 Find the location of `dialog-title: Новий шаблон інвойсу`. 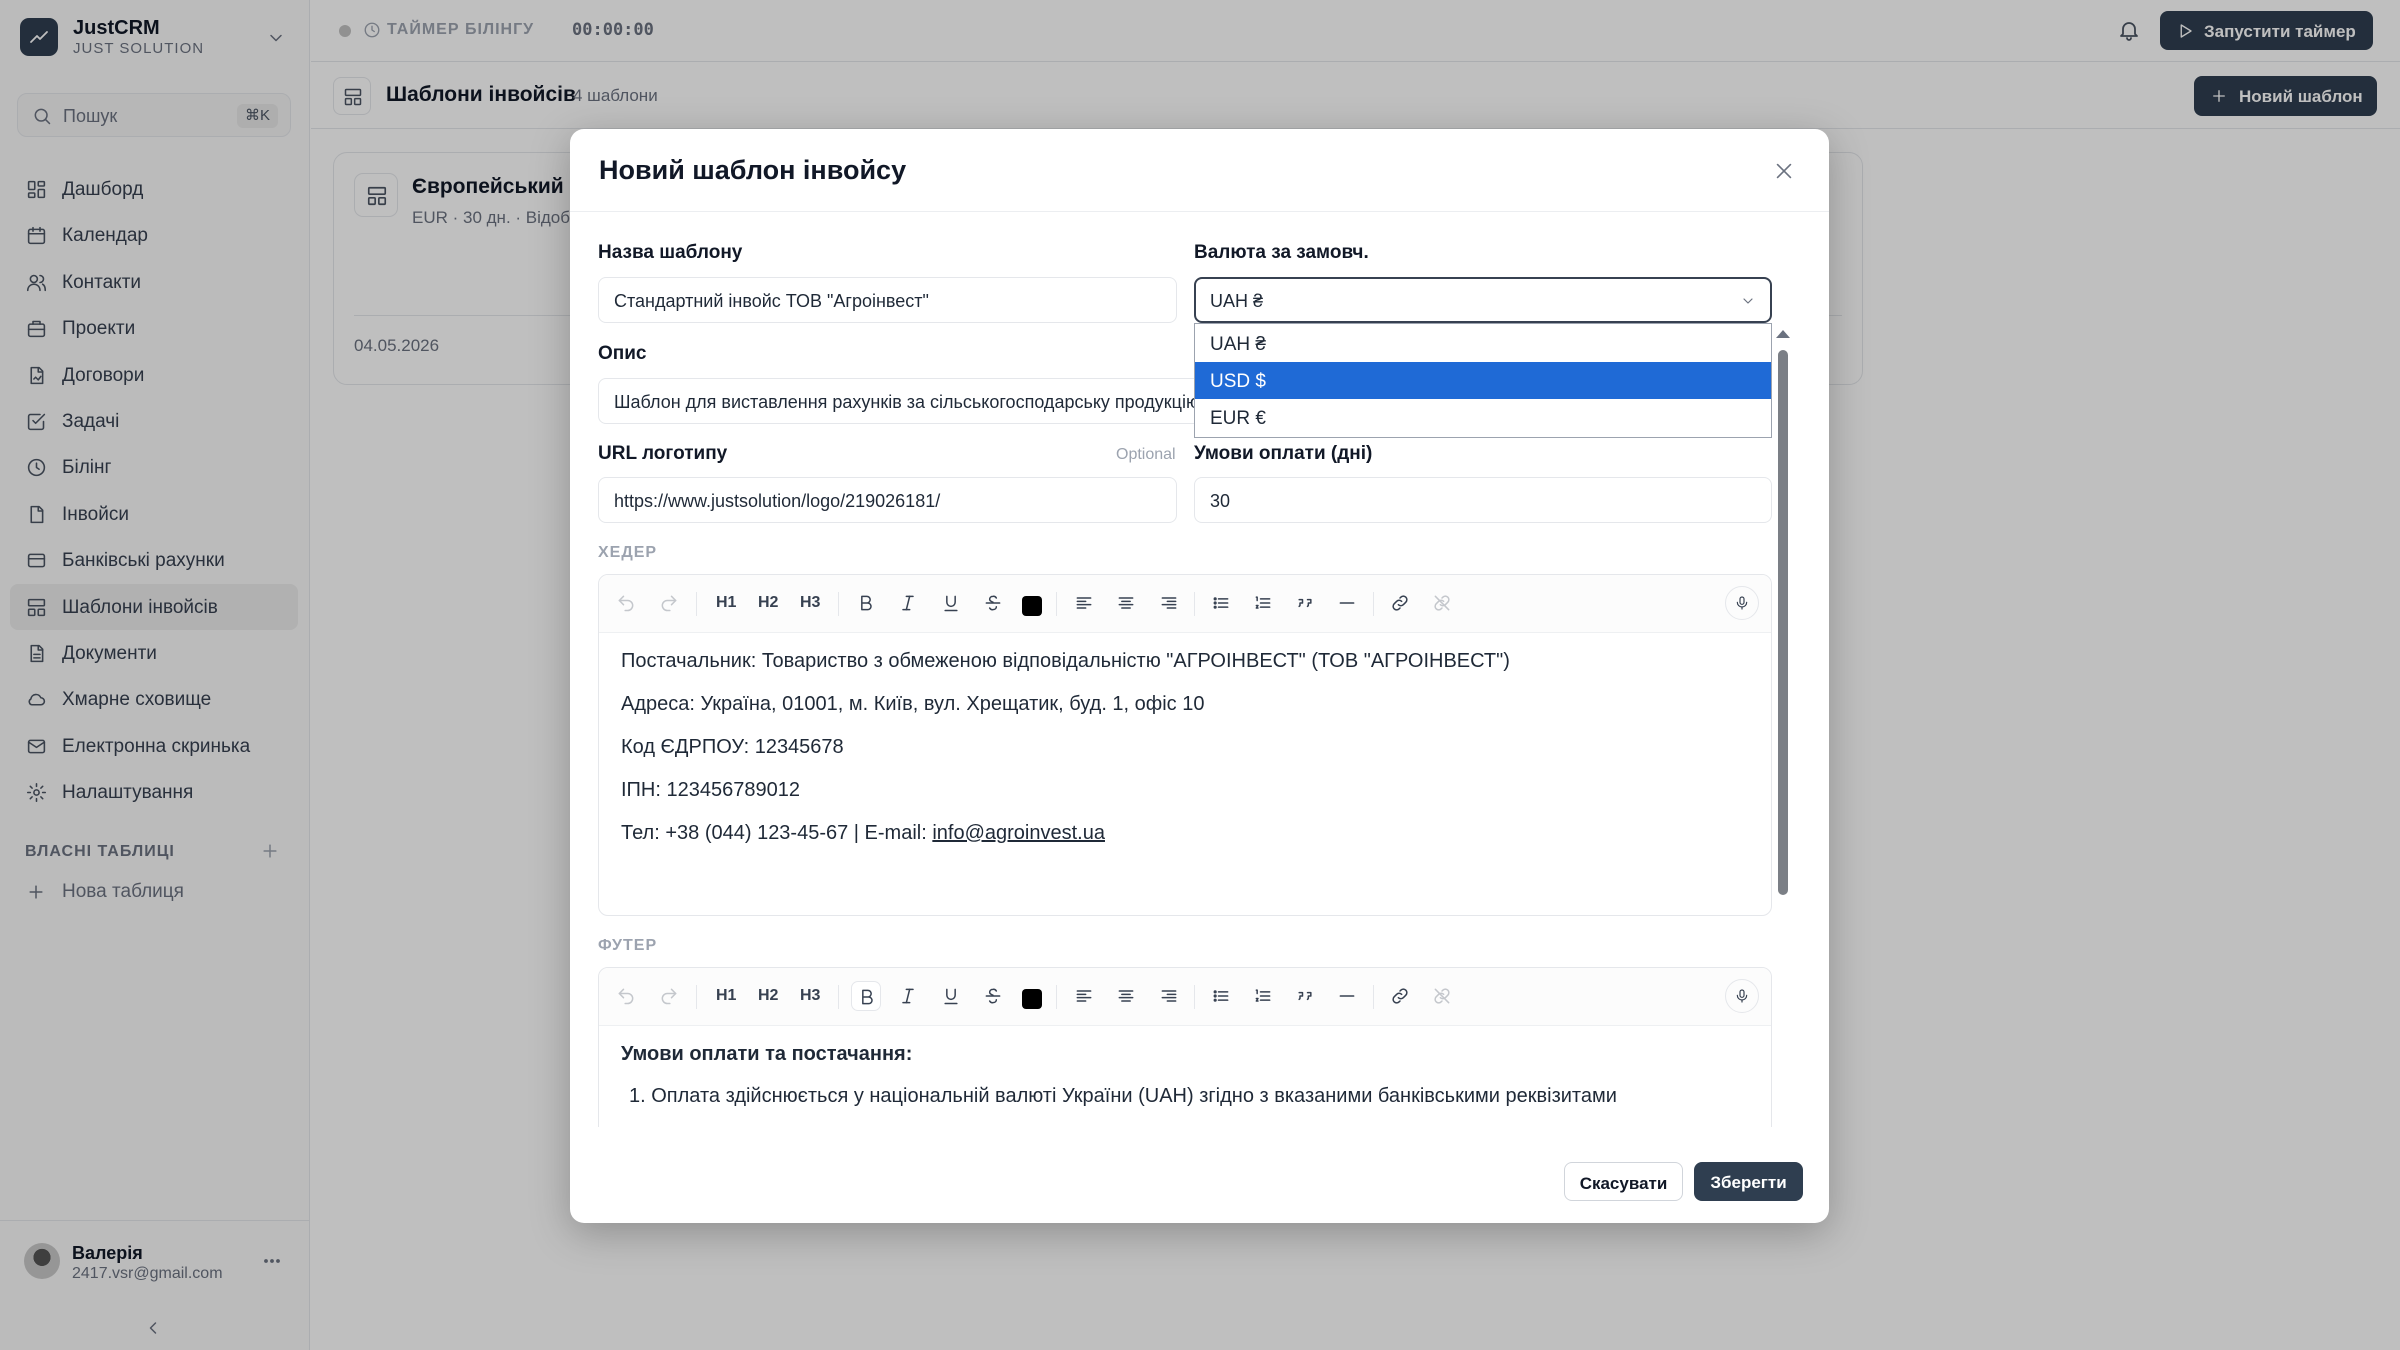

dialog-title: Новий шаблон інвойсу is located at coordinates (753, 170).